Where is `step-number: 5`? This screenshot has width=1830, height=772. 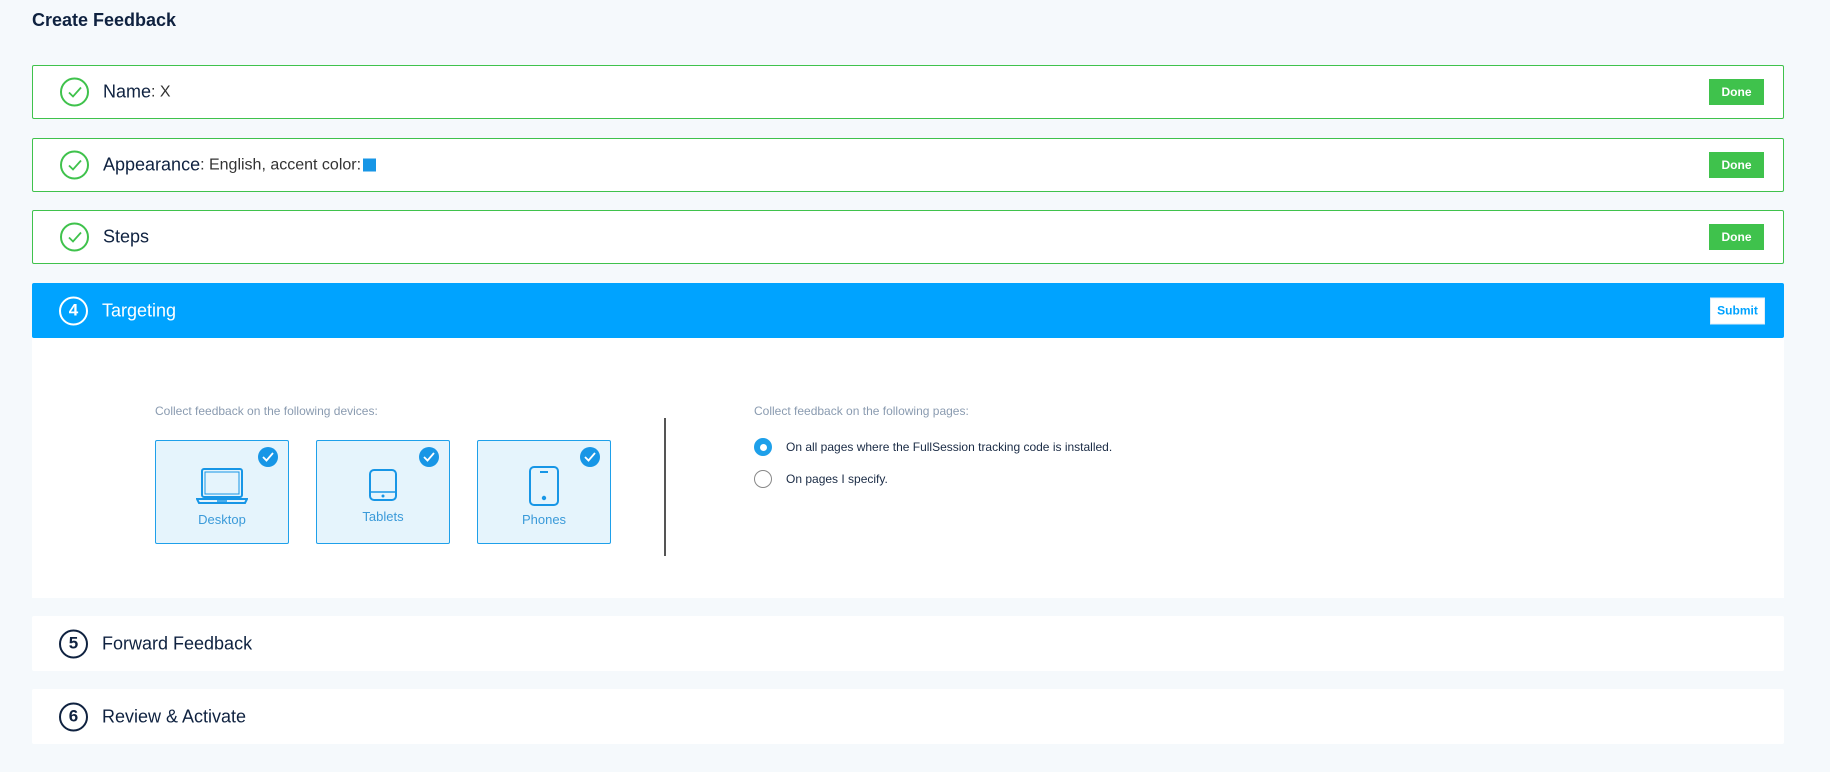
step-number: 5 is located at coordinates (73, 643).